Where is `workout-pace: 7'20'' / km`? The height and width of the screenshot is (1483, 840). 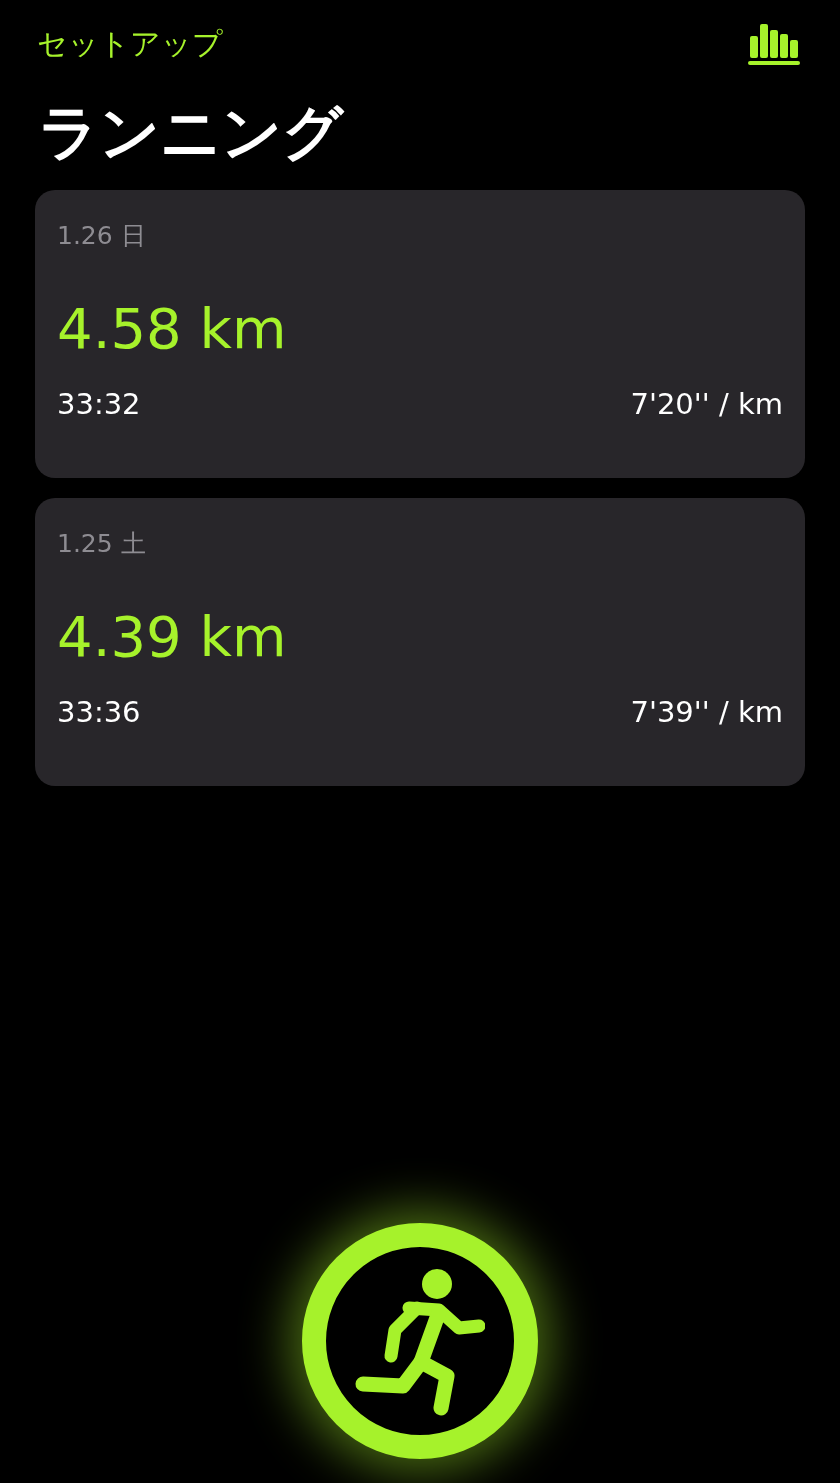
workout-pace: 7'20'' / km is located at coordinates (706, 404).